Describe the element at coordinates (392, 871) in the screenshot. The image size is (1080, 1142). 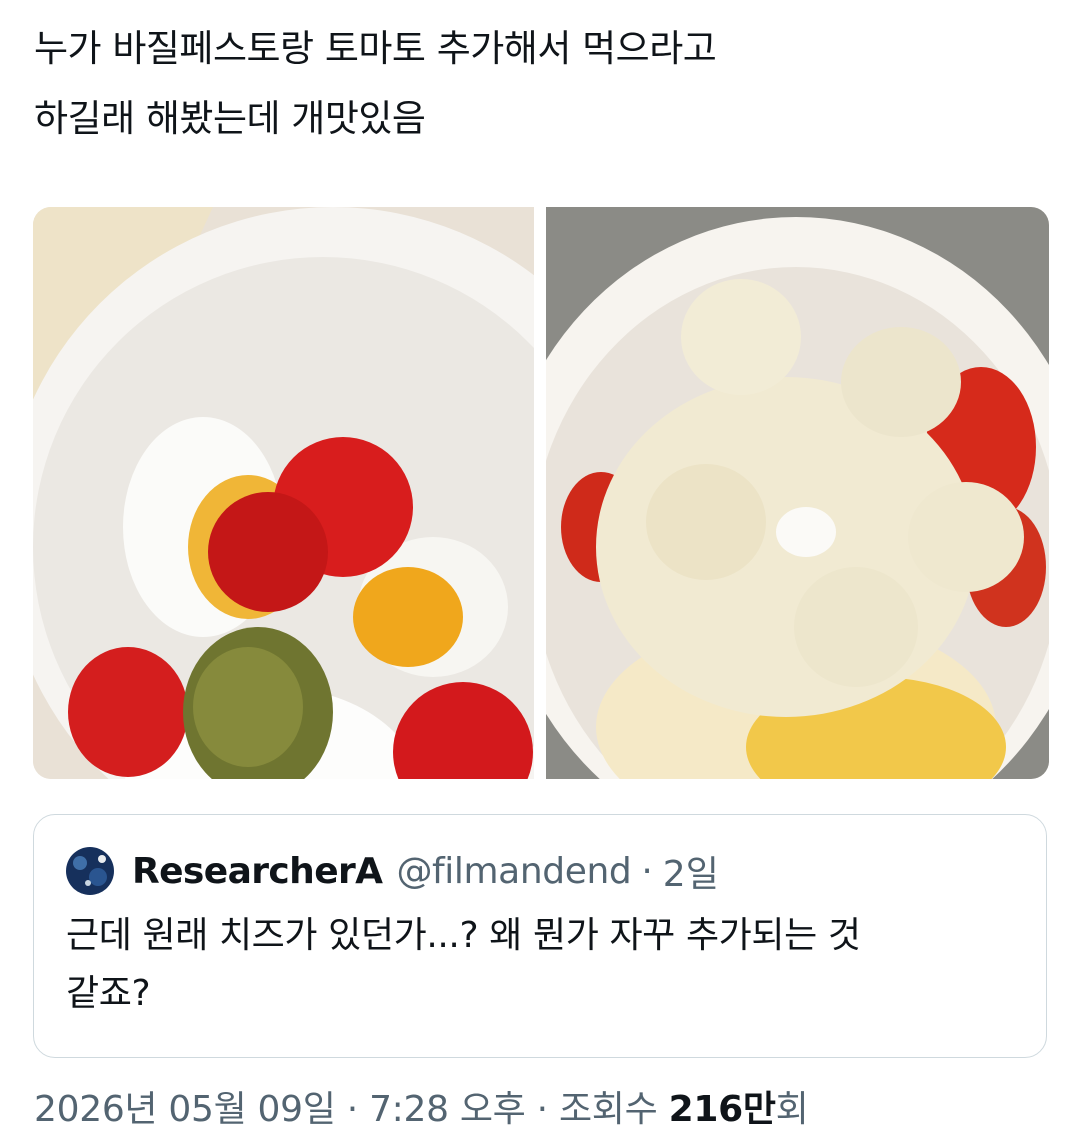
I see `quoted-post-header: ResearcherA @filmandend · 2일` at that location.